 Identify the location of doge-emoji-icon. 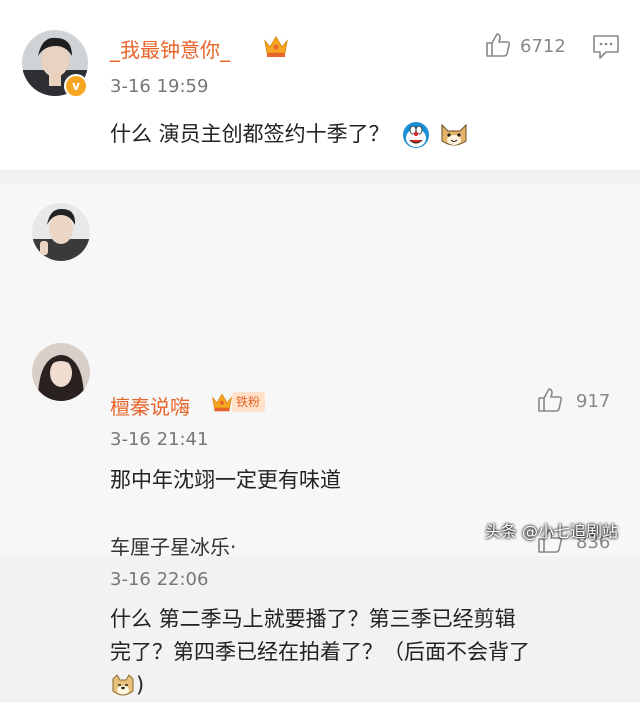
(123, 685).